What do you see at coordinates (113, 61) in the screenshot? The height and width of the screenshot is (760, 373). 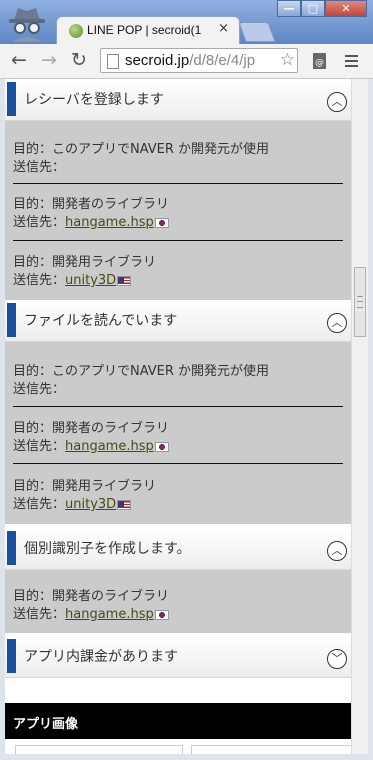 I see `page-icon` at bounding box center [113, 61].